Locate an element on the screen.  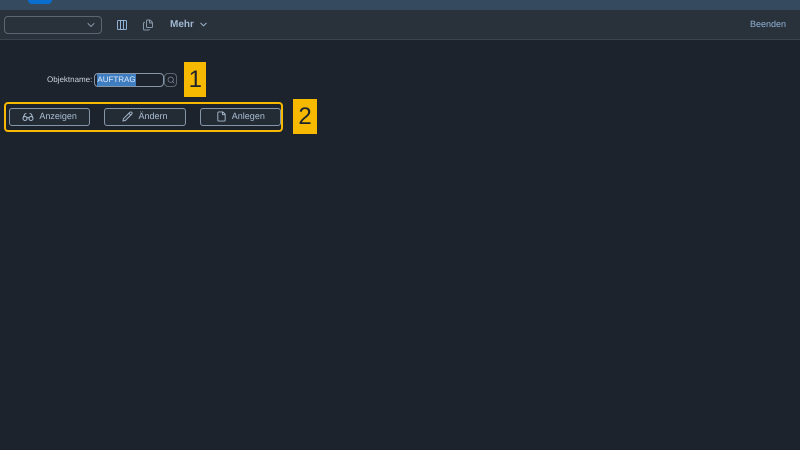
callout-number: 1 is located at coordinates (195, 79).